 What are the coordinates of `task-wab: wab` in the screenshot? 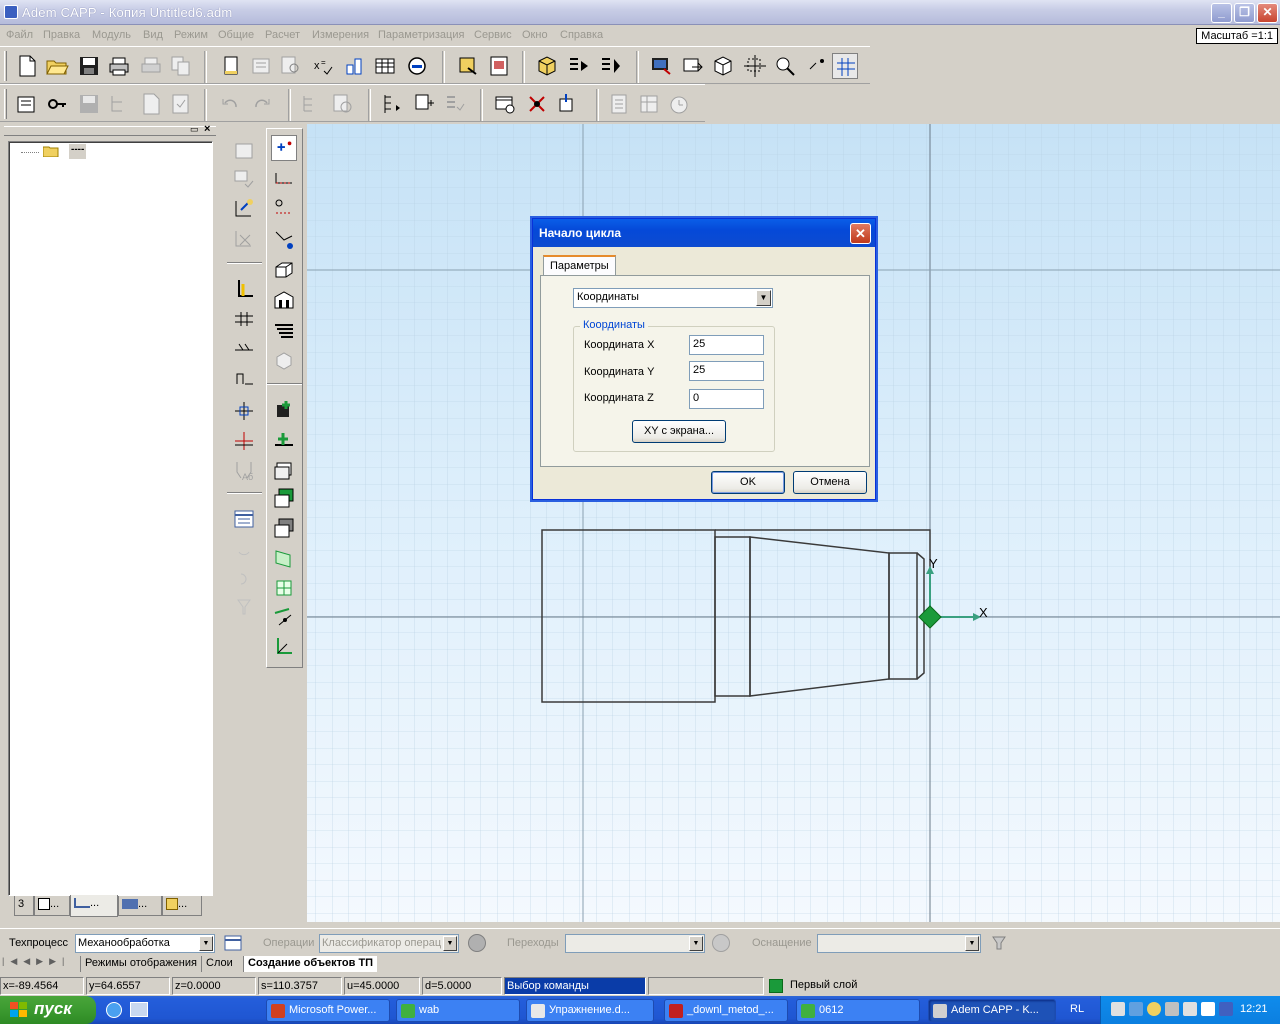 It's located at (458, 1010).